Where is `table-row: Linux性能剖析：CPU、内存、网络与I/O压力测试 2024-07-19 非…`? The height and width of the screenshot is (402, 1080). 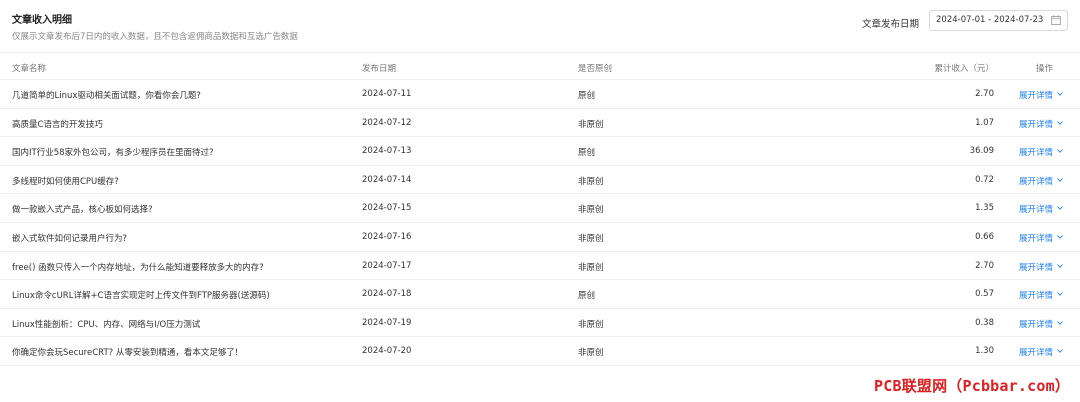 table-row: Linux性能剖析：CPU、内存、网络与I/O压力测试 2024-07-19 非… is located at coordinates (540, 323).